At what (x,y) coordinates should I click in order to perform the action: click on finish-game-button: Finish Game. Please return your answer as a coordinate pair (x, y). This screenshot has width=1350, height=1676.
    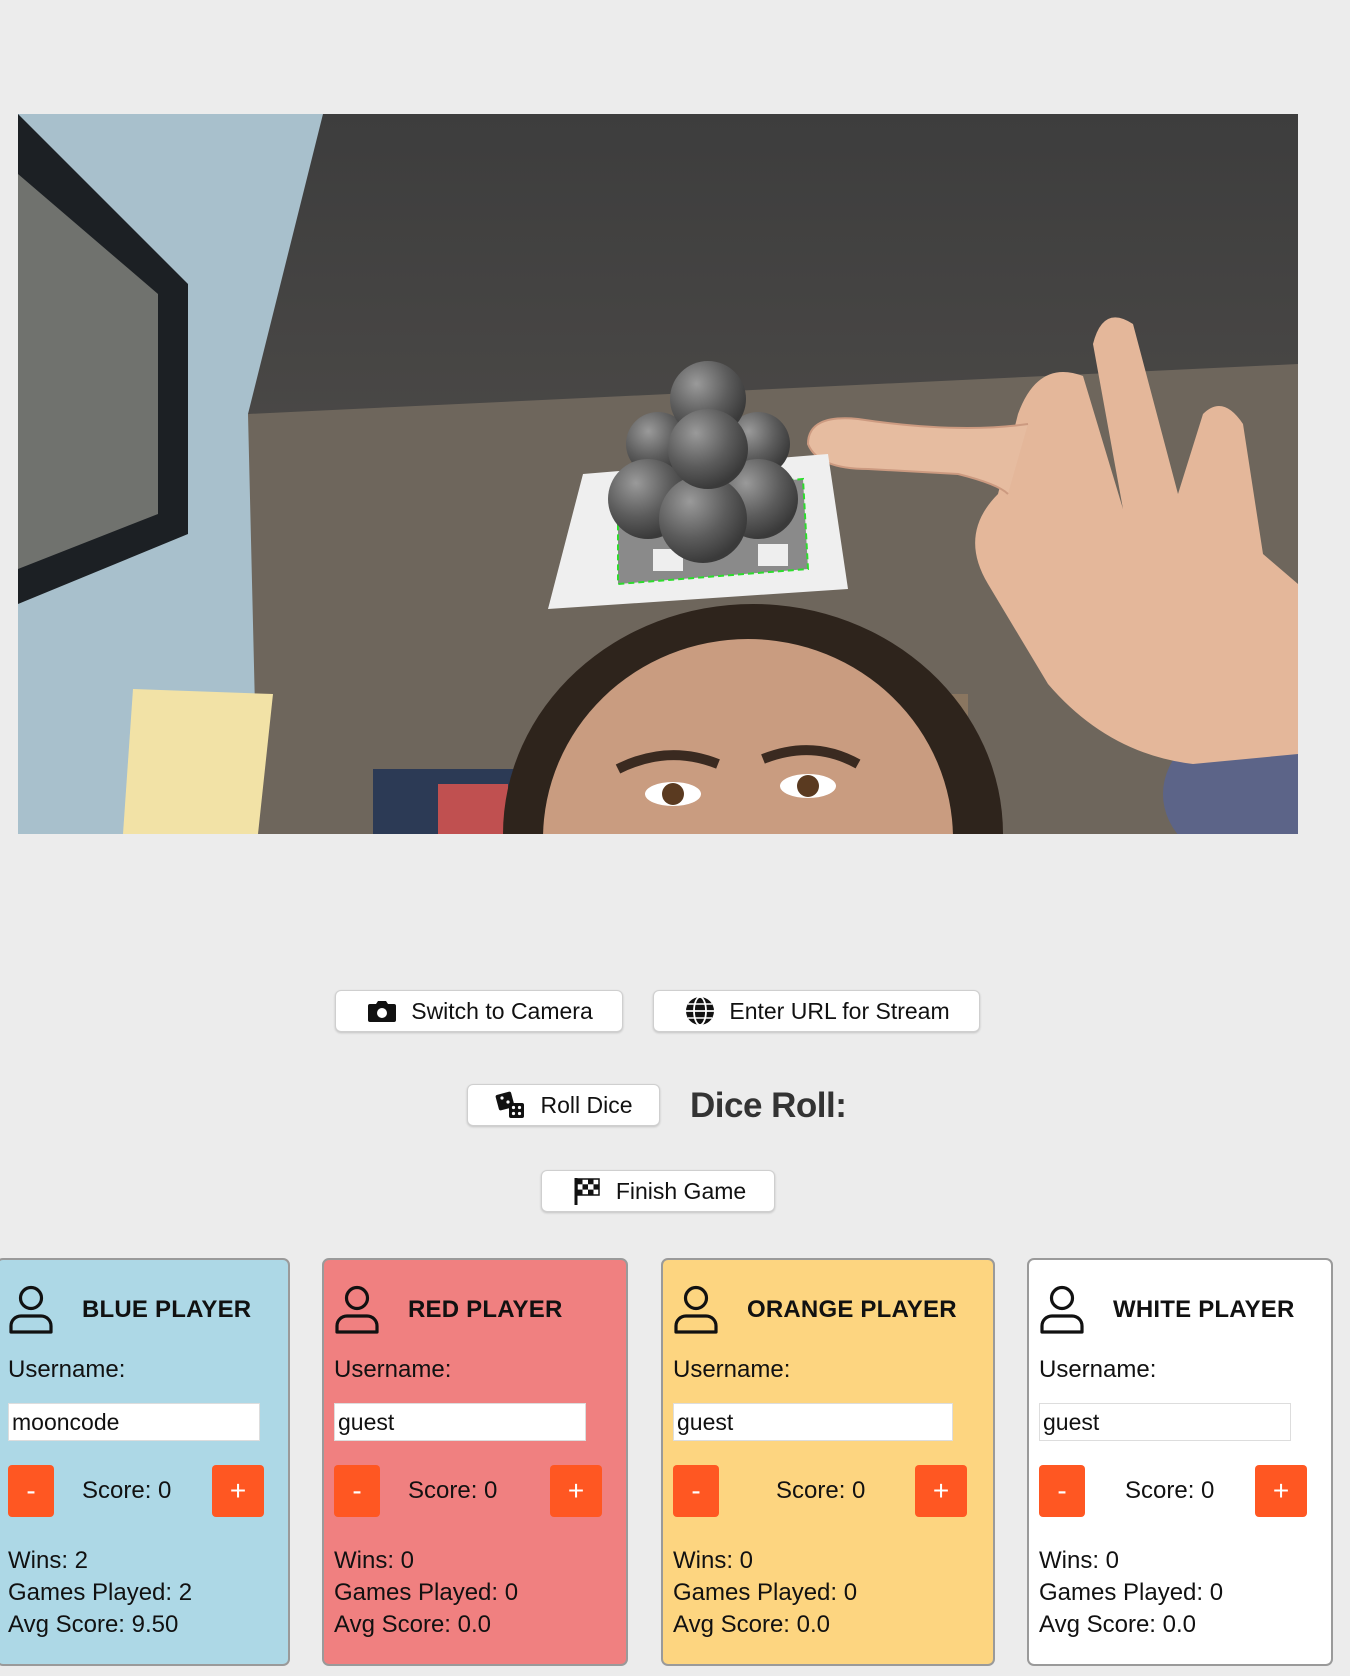
    Looking at the image, I should click on (658, 1191).